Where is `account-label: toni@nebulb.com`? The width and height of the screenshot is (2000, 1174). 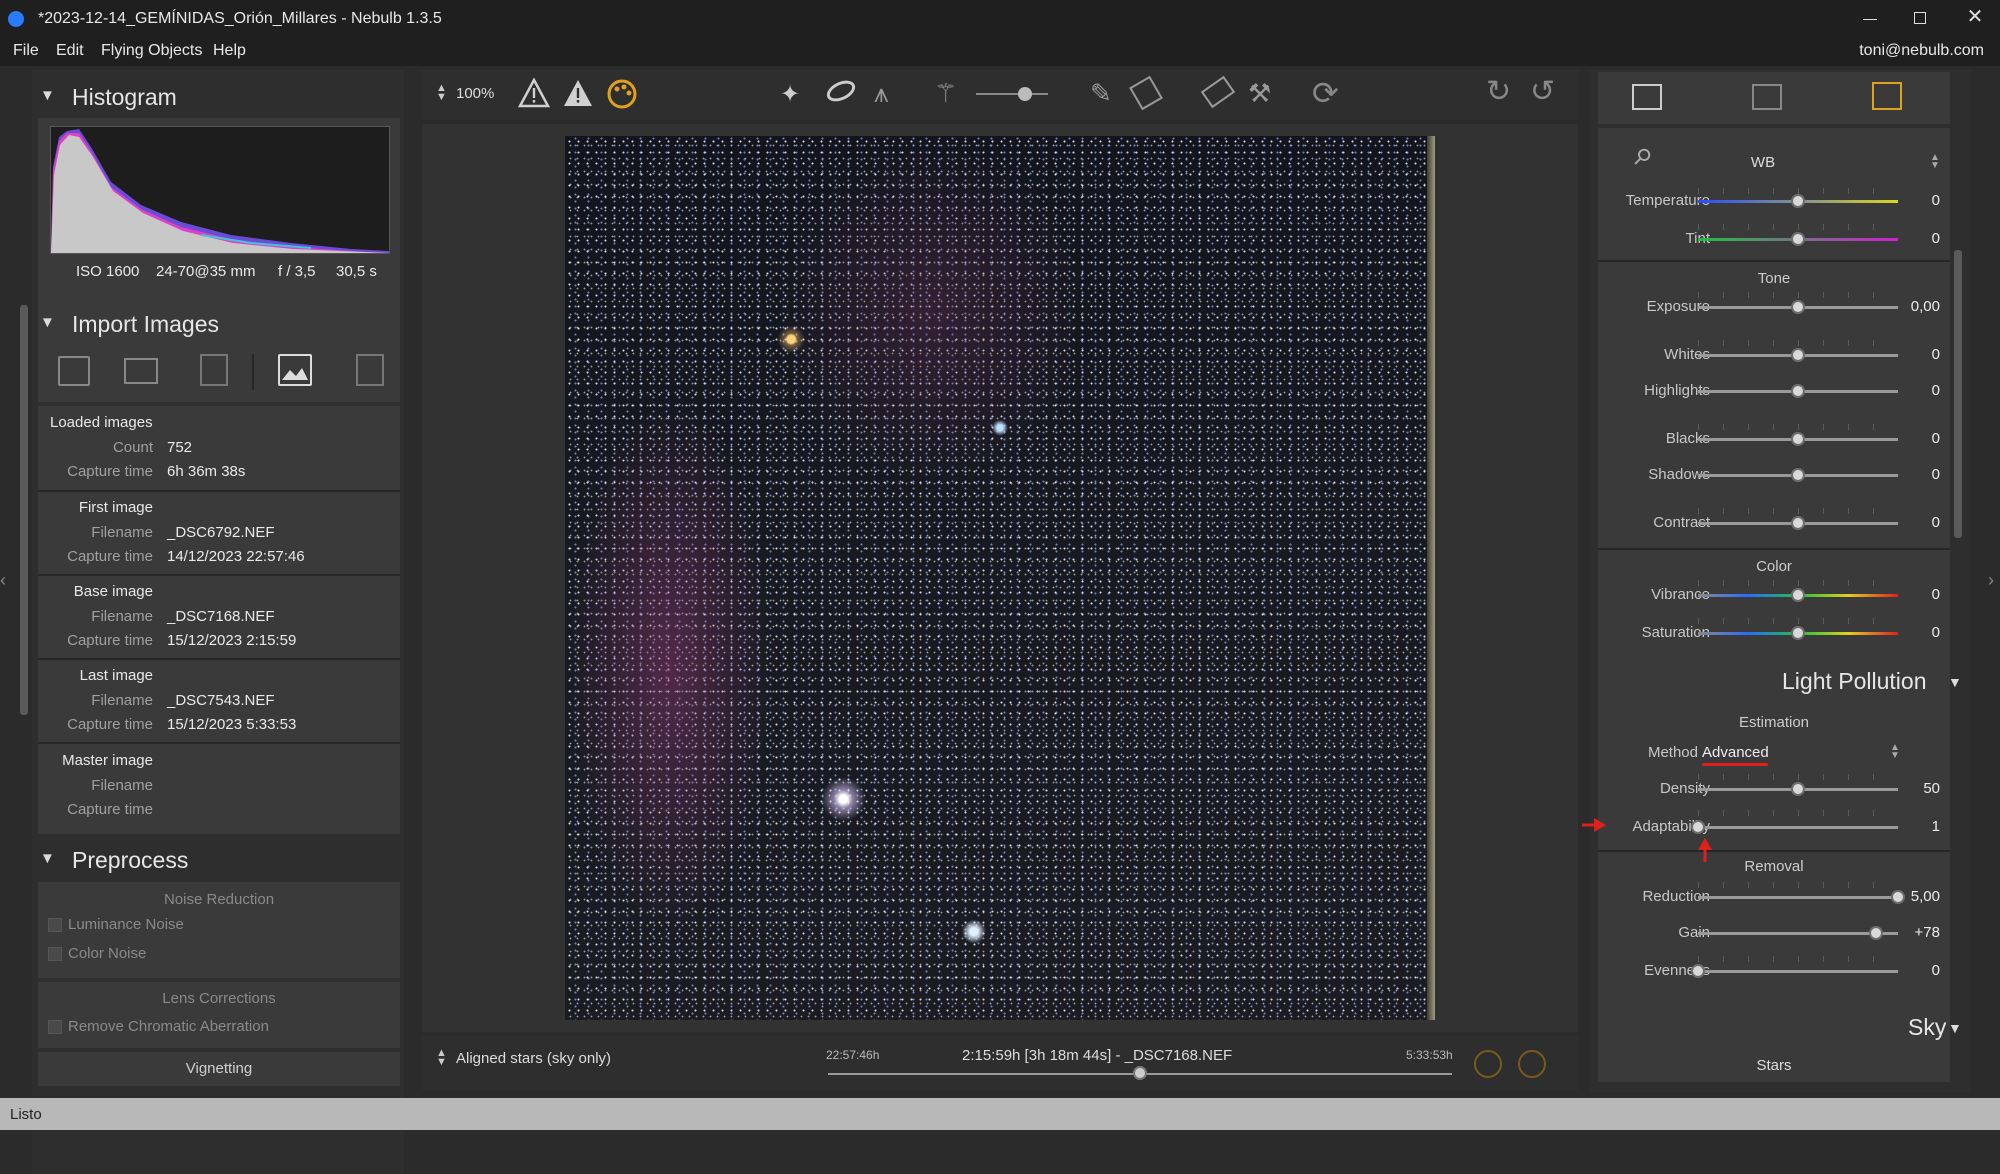 account-label: toni@nebulb.com is located at coordinates (1921, 51).